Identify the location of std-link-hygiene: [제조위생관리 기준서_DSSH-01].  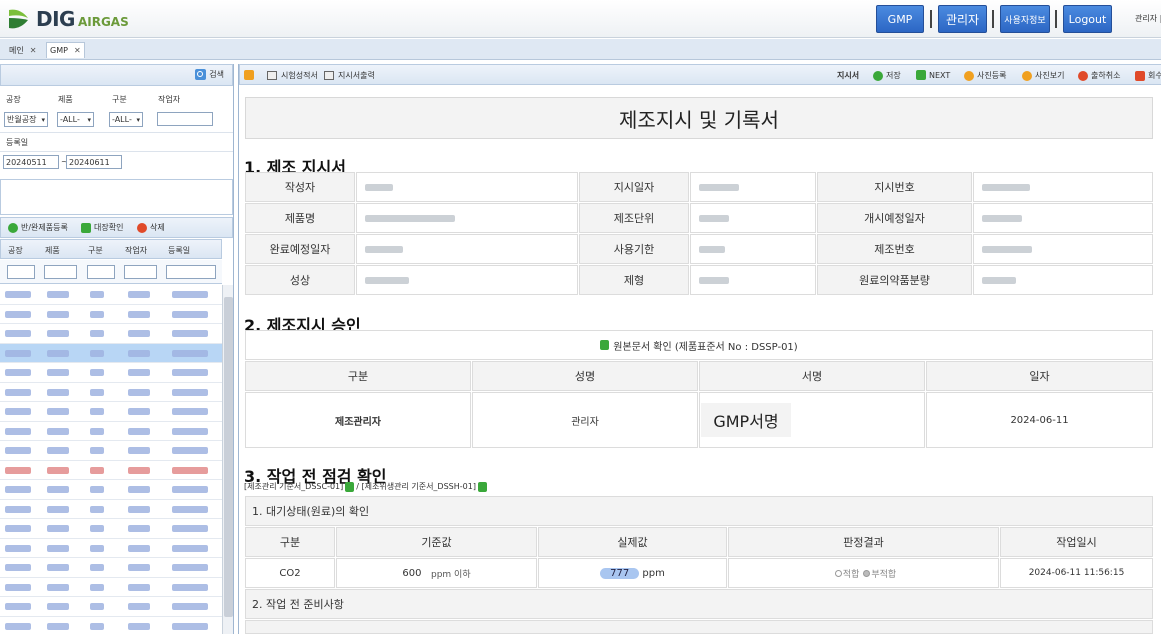
(419, 486).